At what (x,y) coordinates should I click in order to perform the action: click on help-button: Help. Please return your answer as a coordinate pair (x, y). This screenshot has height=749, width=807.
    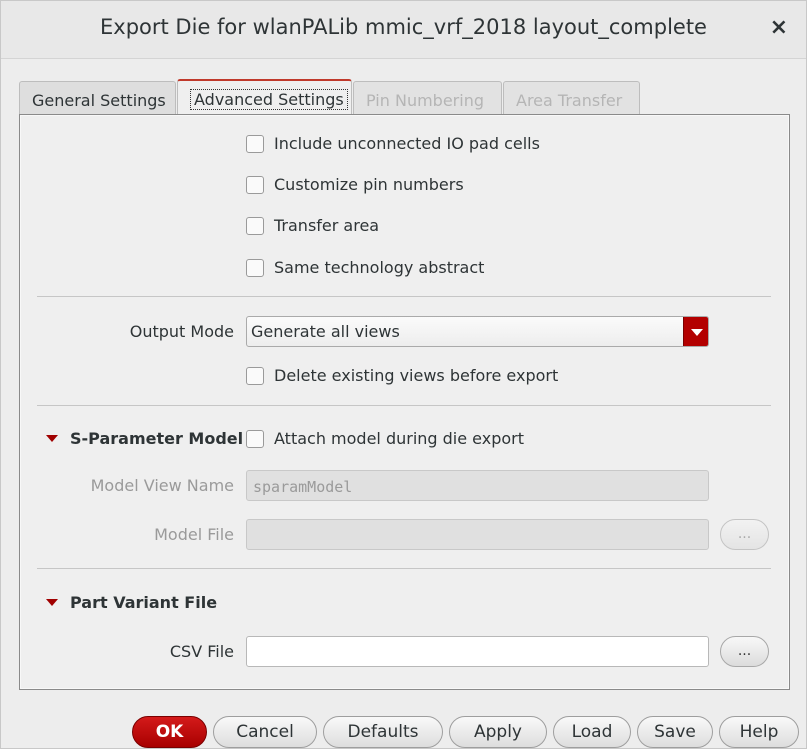
    Looking at the image, I should click on (759, 732).